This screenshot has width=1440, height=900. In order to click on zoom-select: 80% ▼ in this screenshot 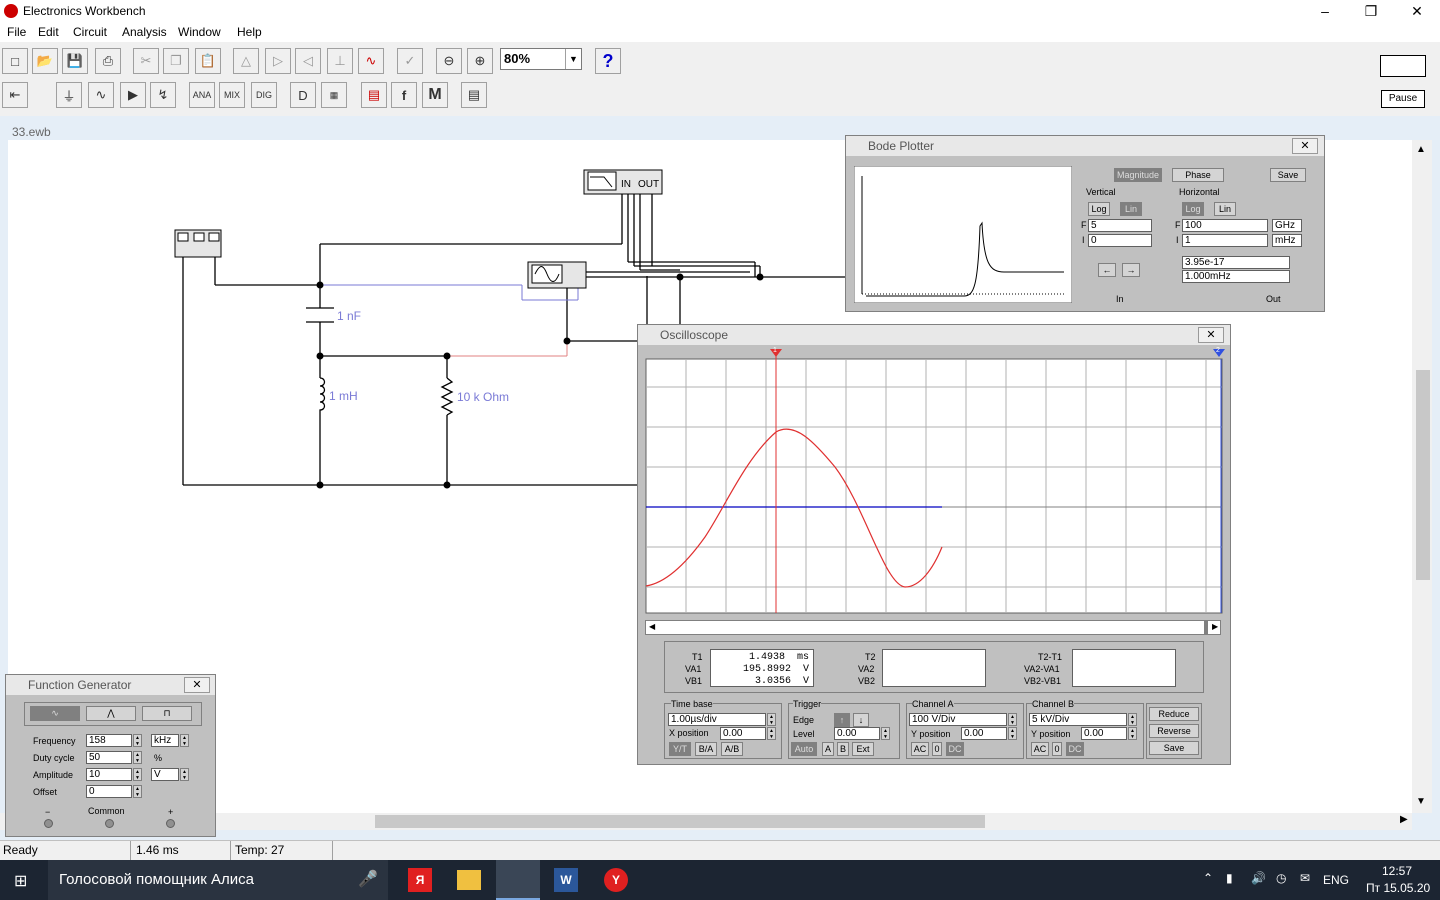, I will do `click(541, 59)`.